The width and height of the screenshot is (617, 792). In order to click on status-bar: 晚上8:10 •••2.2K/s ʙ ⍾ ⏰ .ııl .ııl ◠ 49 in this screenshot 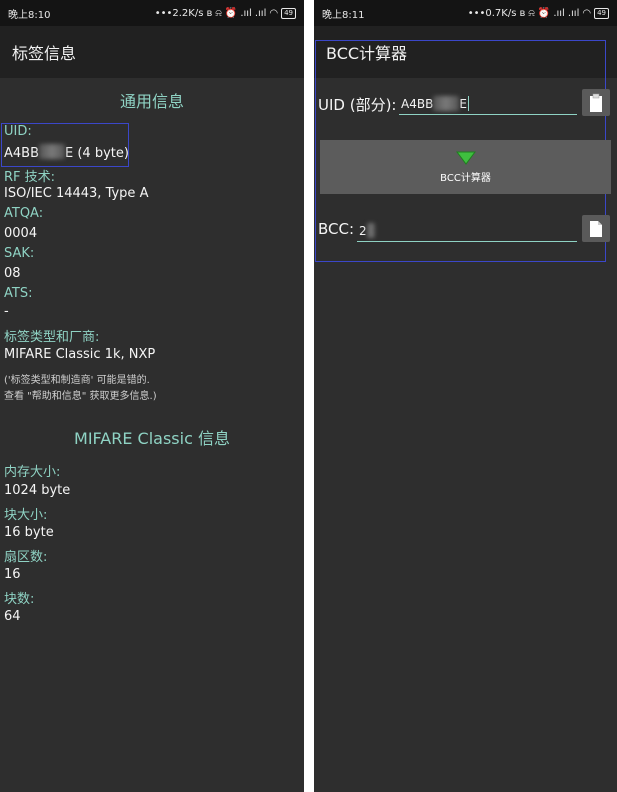, I will do `click(152, 13)`.